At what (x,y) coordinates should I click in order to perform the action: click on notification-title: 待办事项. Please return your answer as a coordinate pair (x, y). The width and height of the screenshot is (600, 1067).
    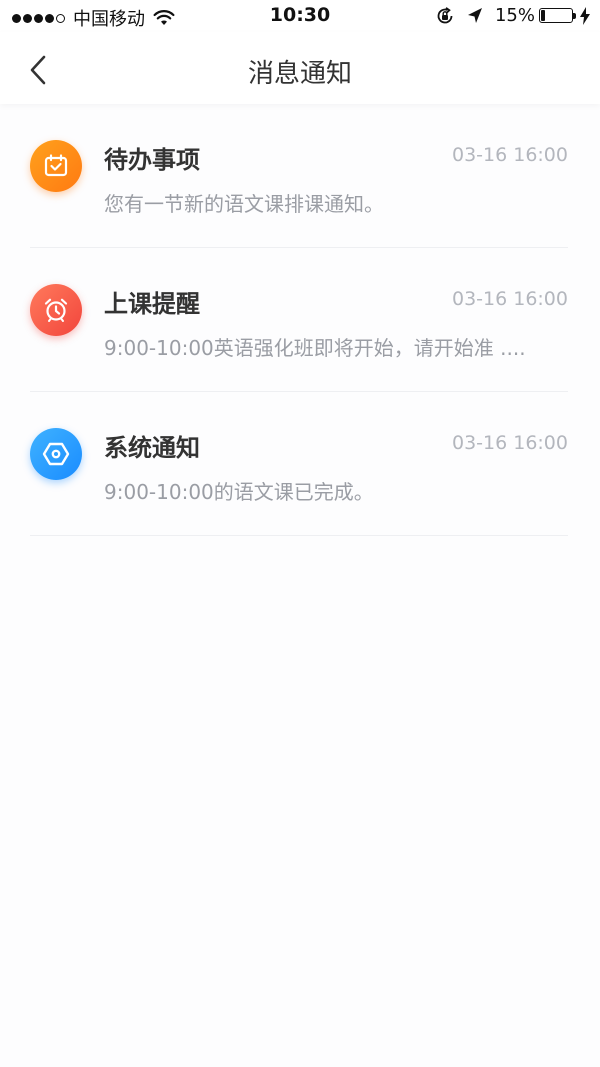
    Looking at the image, I should click on (152, 160).